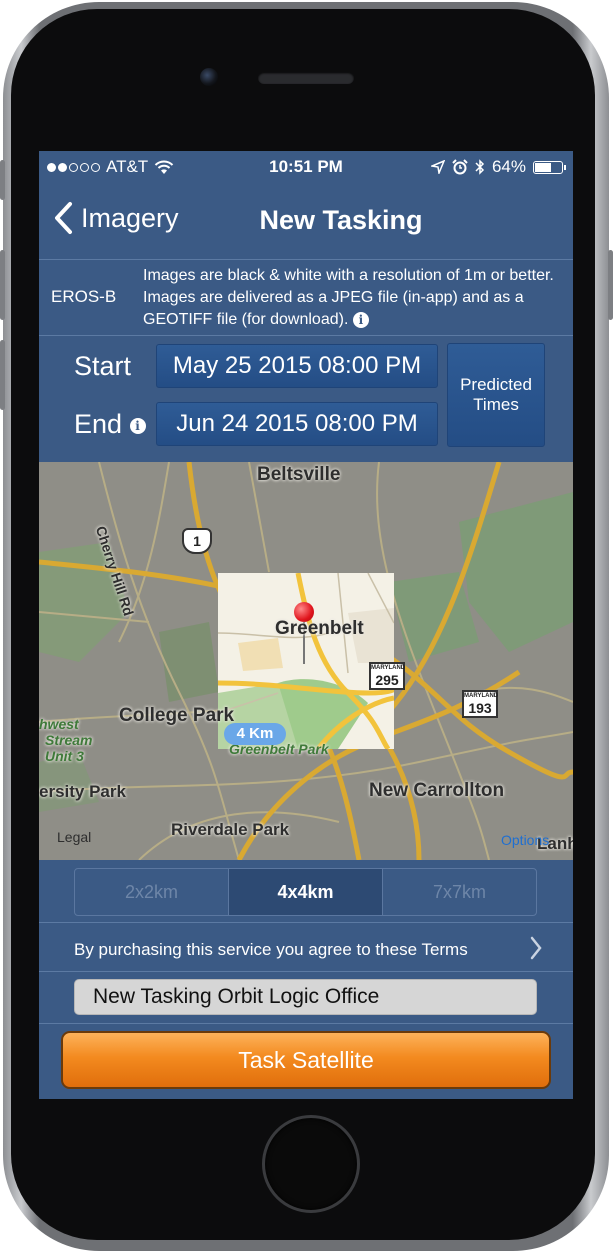 The image size is (613, 1255). Describe the element at coordinates (341, 220) in the screenshot. I see `page-title: New Tasking` at that location.